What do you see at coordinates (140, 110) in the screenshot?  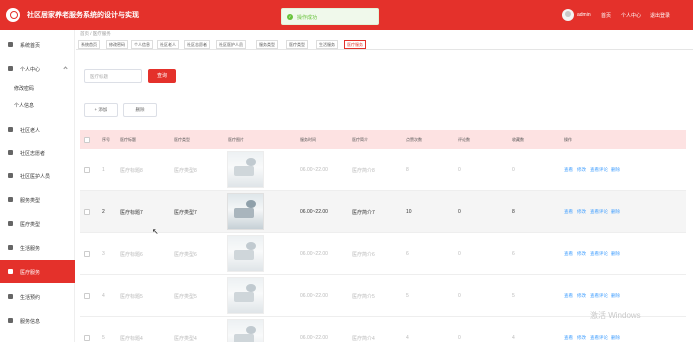 I see `delete-button: 删除` at bounding box center [140, 110].